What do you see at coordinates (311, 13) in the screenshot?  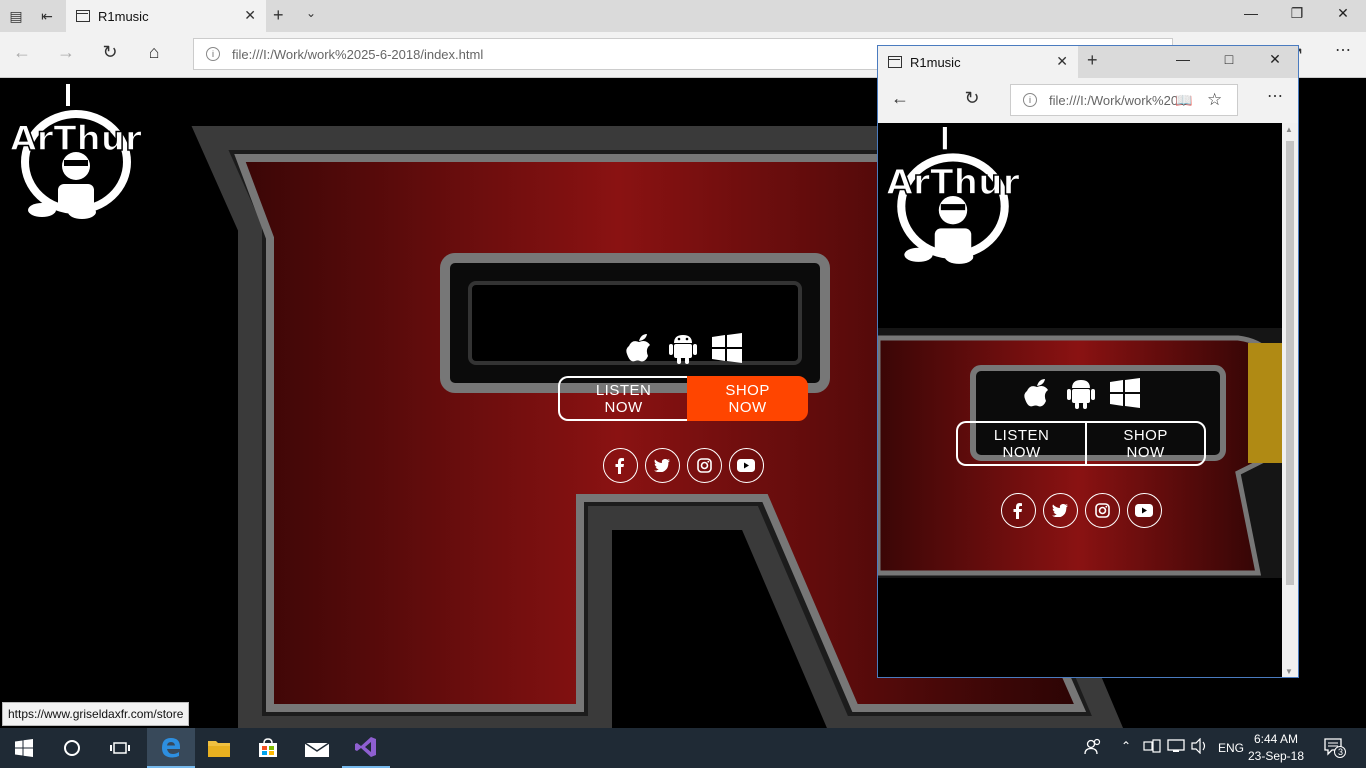 I see `chevron-down-icon: ⌄` at bounding box center [311, 13].